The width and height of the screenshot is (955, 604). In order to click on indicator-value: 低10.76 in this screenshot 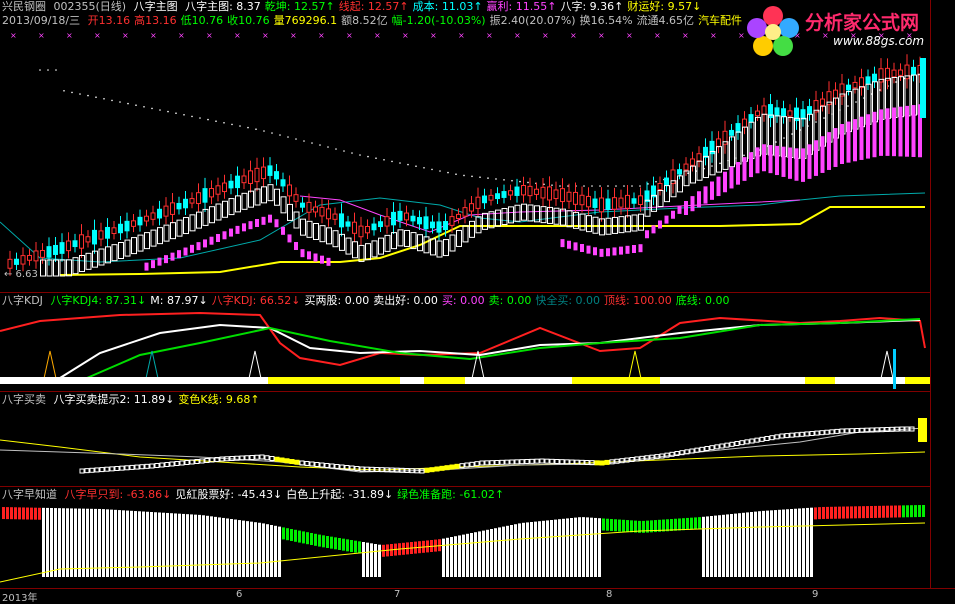, I will do `click(202, 20)`.